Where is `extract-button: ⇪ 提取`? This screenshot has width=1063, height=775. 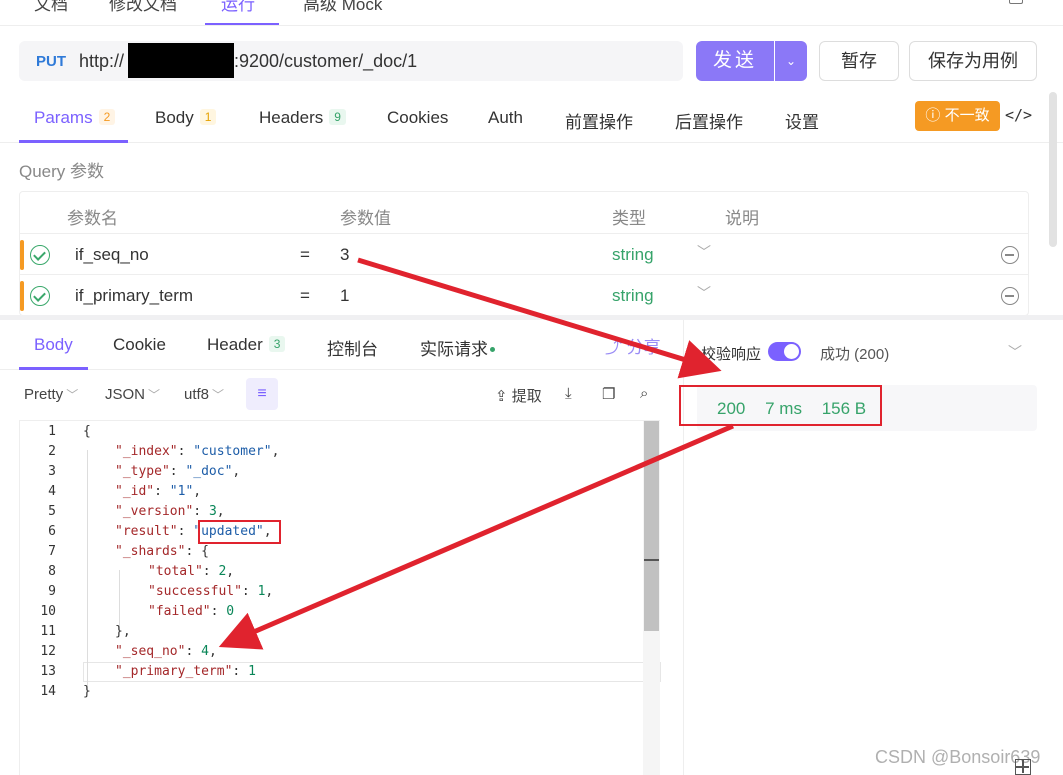
extract-button: ⇪ 提取 is located at coordinates (518, 395).